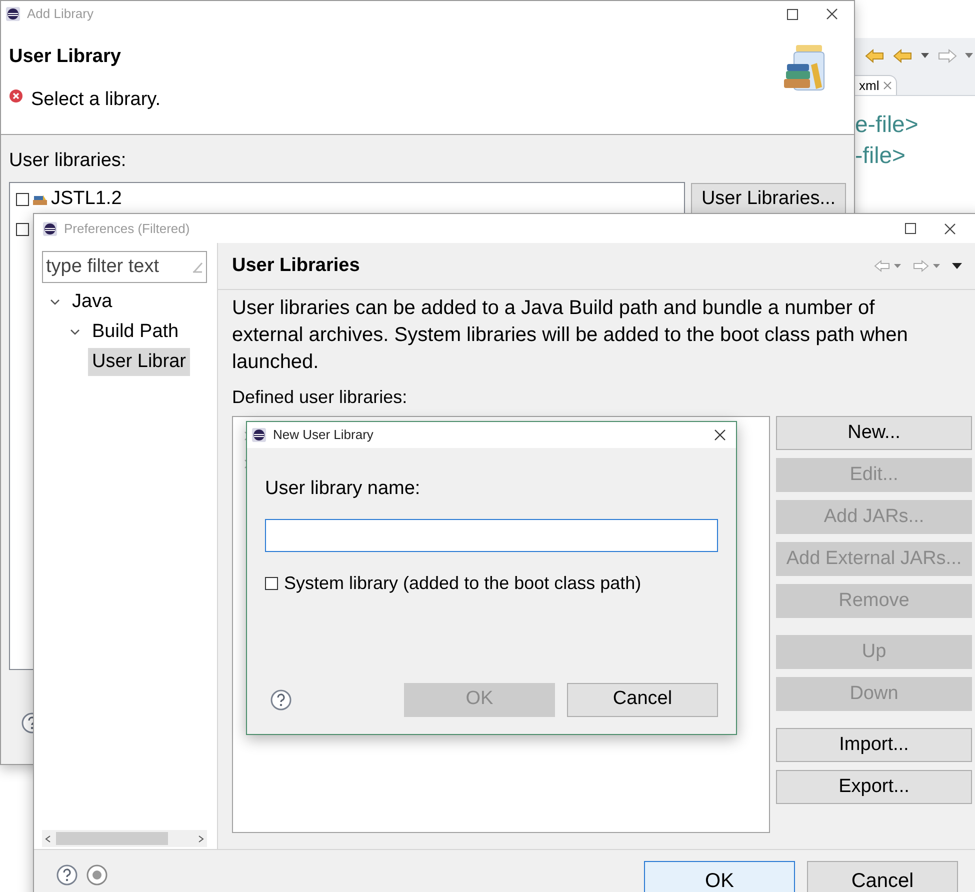 Image resolution: width=975 pixels, height=892 pixels. I want to click on tree-item: Java, so click(92, 302).